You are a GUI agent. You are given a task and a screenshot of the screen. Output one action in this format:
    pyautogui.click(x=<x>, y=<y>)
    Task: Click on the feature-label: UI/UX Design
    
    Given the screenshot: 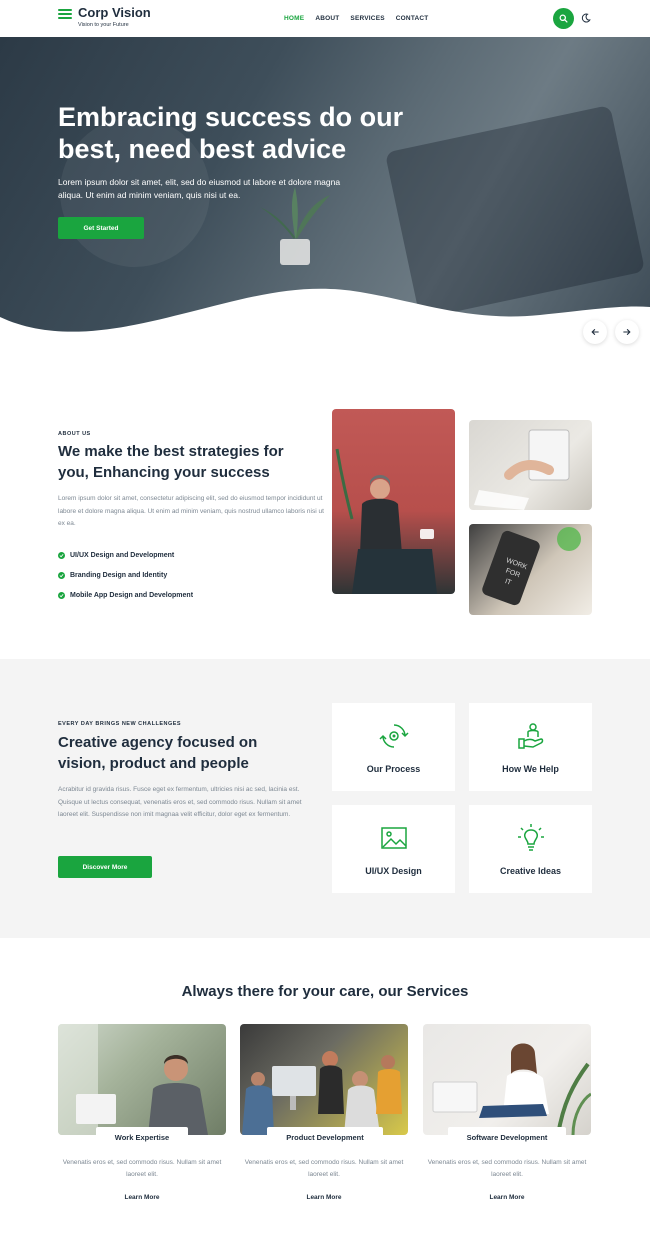 What is the action you would take?
    pyautogui.click(x=393, y=871)
    